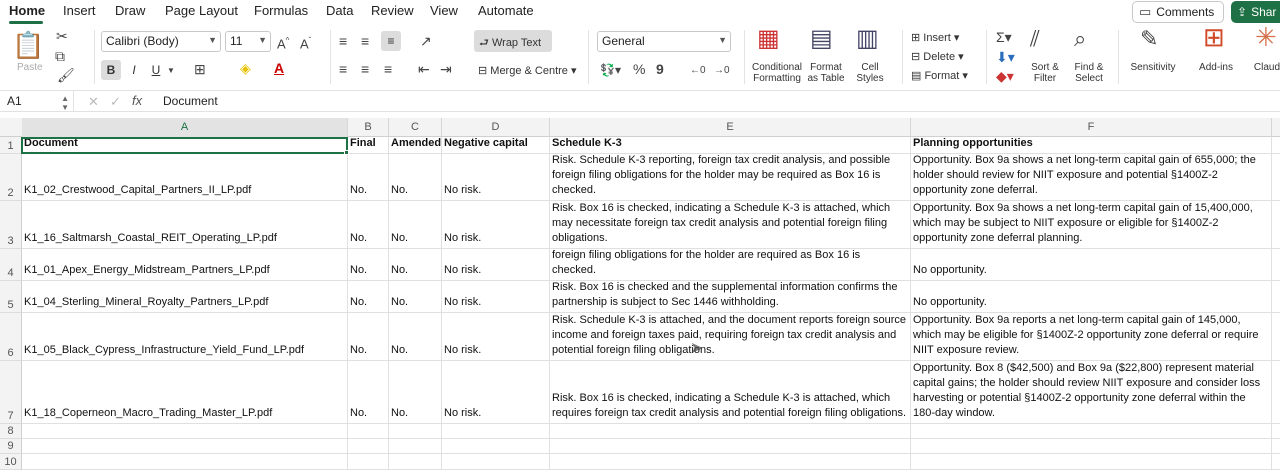 This screenshot has width=1280, height=470. I want to click on clear-icon: ◆▾, so click(1005, 76).